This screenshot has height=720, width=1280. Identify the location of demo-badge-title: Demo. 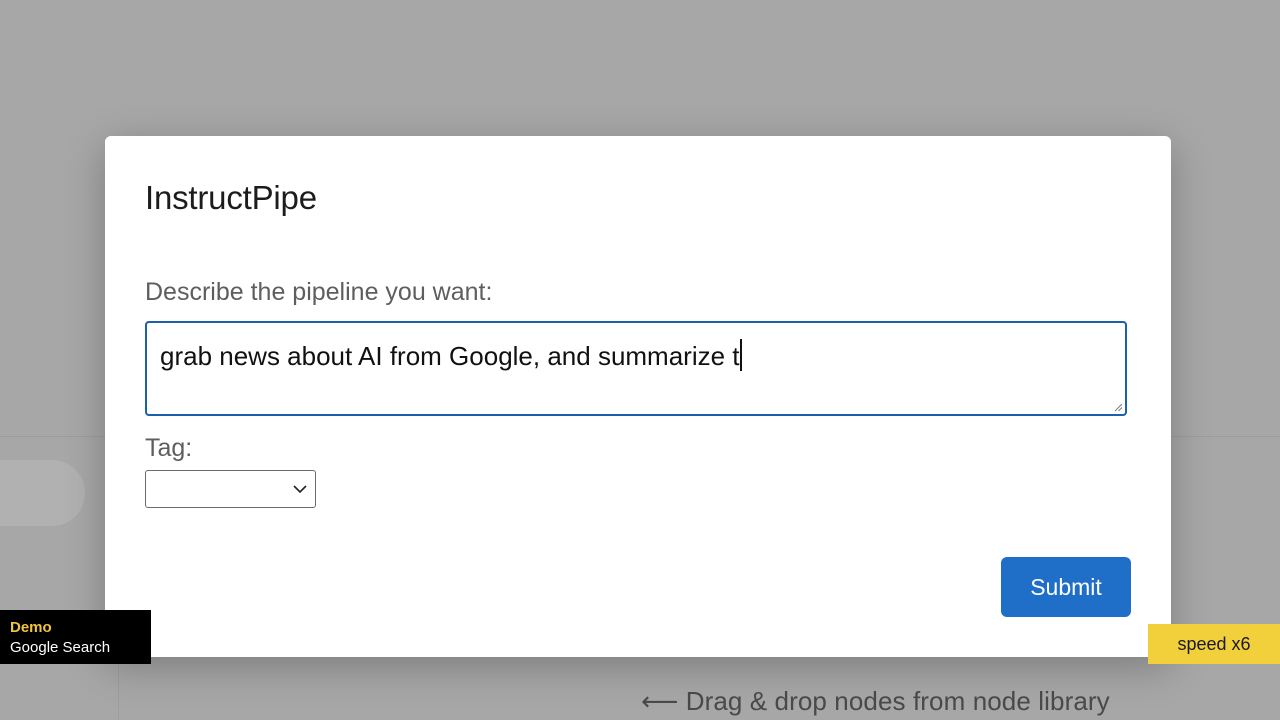
(31, 627).